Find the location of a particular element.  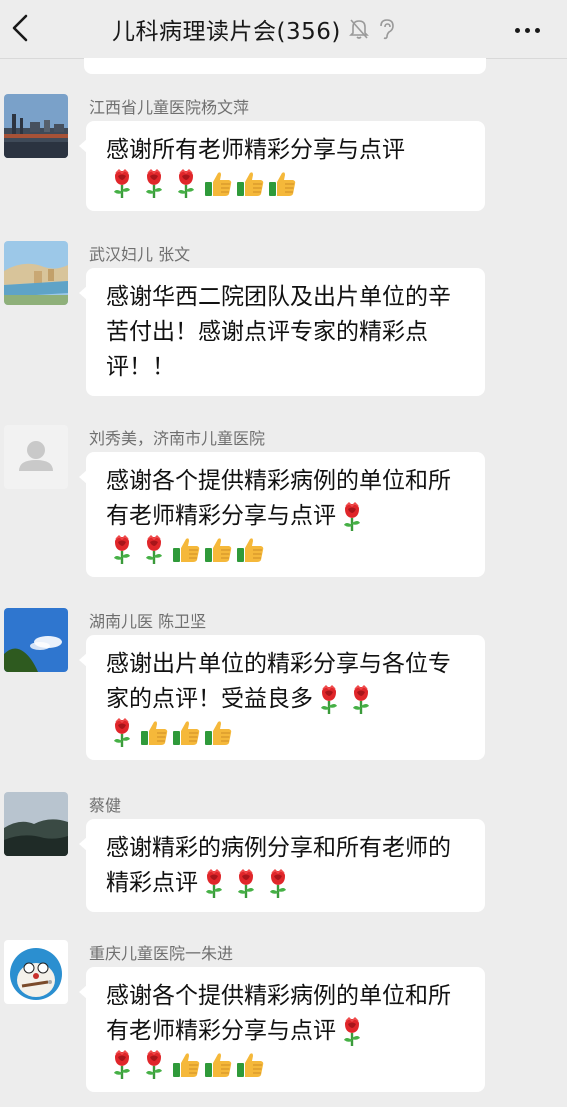

sender-name: 湖南儿医 陈卫坚 is located at coordinates (148, 621).